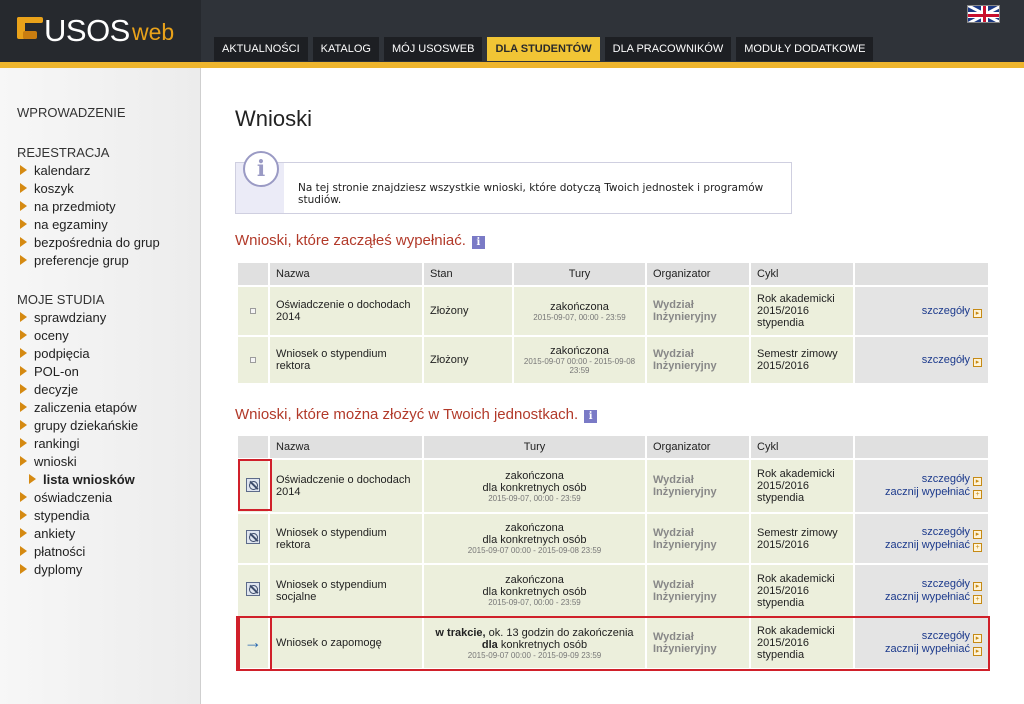 The width and height of the screenshot is (1024, 704). I want to click on arrow-right-icon: →, so click(253, 642).